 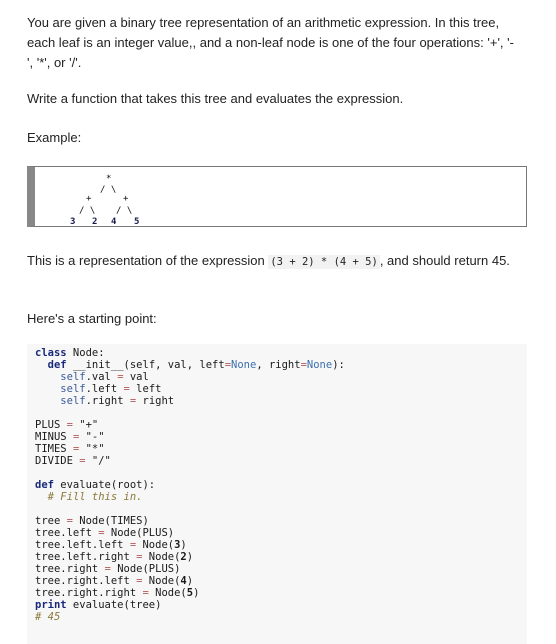 I want to click on code-line: # Fill this in., so click(x=95, y=497).